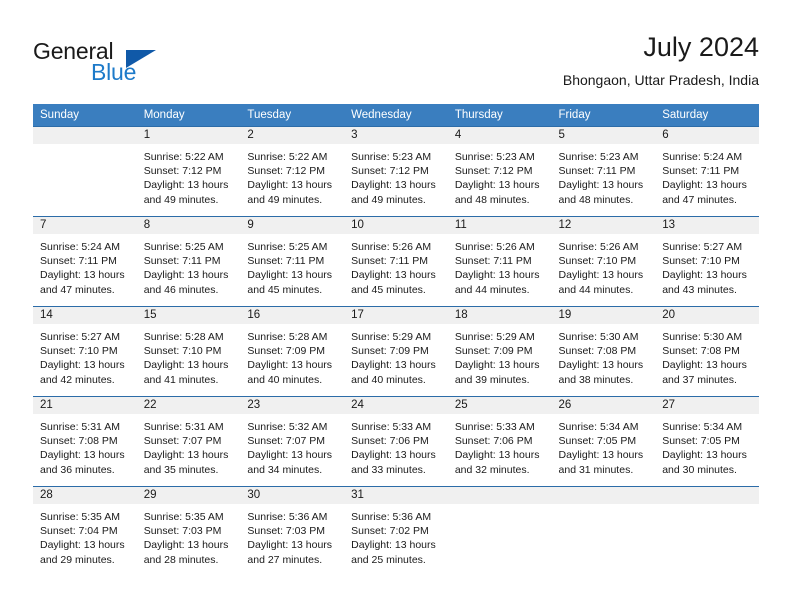 Image resolution: width=792 pixels, height=612 pixels. Describe the element at coordinates (85, 225) in the screenshot. I see `day-number: 7` at that location.